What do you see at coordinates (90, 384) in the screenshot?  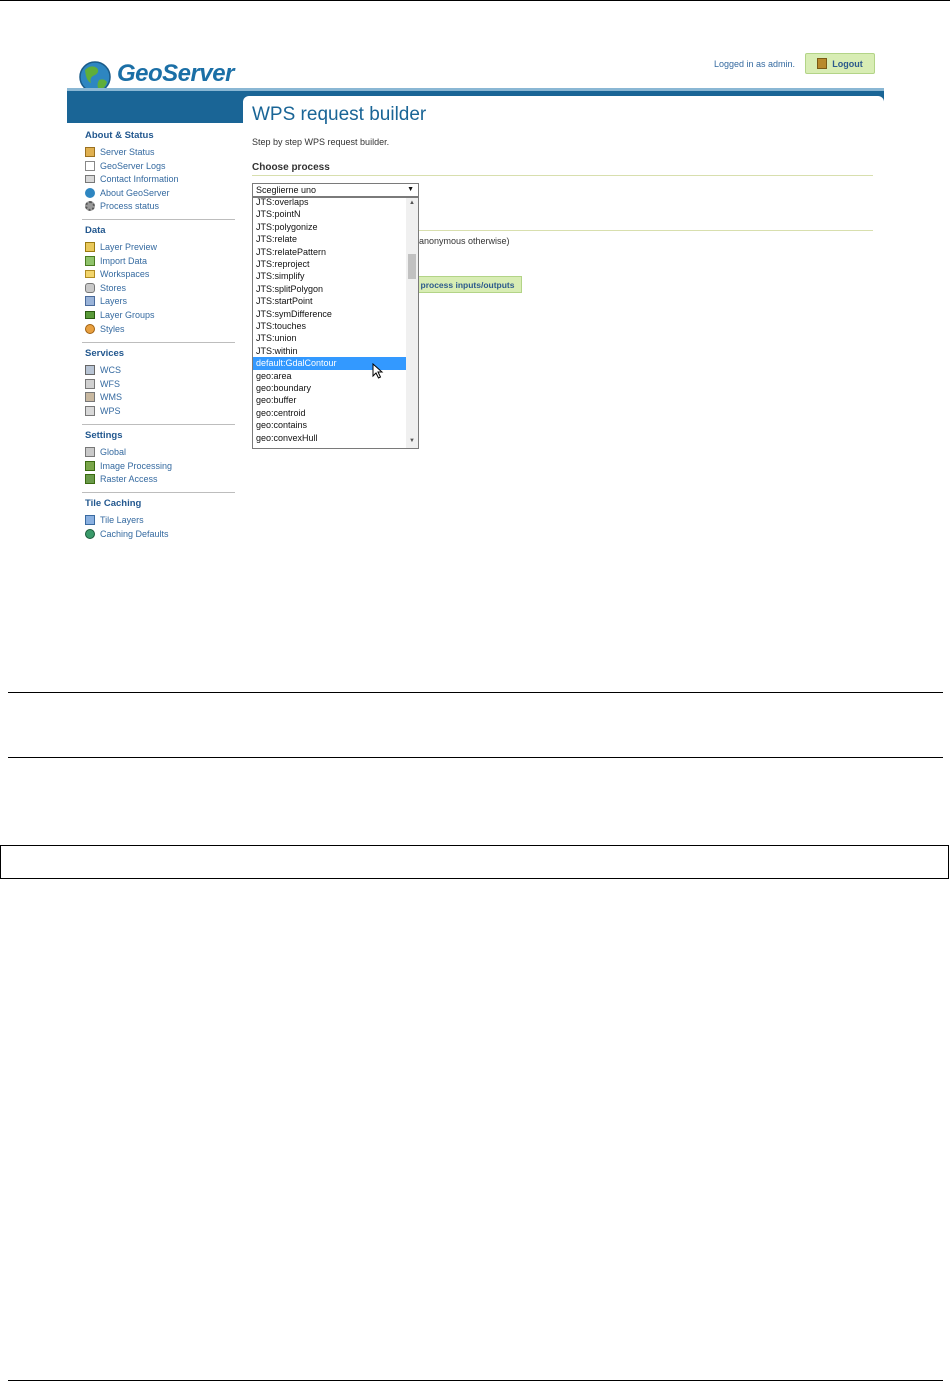 I see `service-wfs-icon` at bounding box center [90, 384].